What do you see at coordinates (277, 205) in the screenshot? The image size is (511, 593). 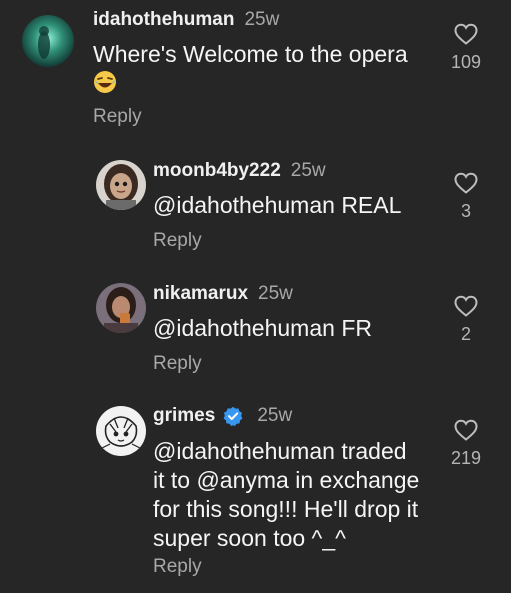 I see `comment-text: @idahothehuman REAL` at bounding box center [277, 205].